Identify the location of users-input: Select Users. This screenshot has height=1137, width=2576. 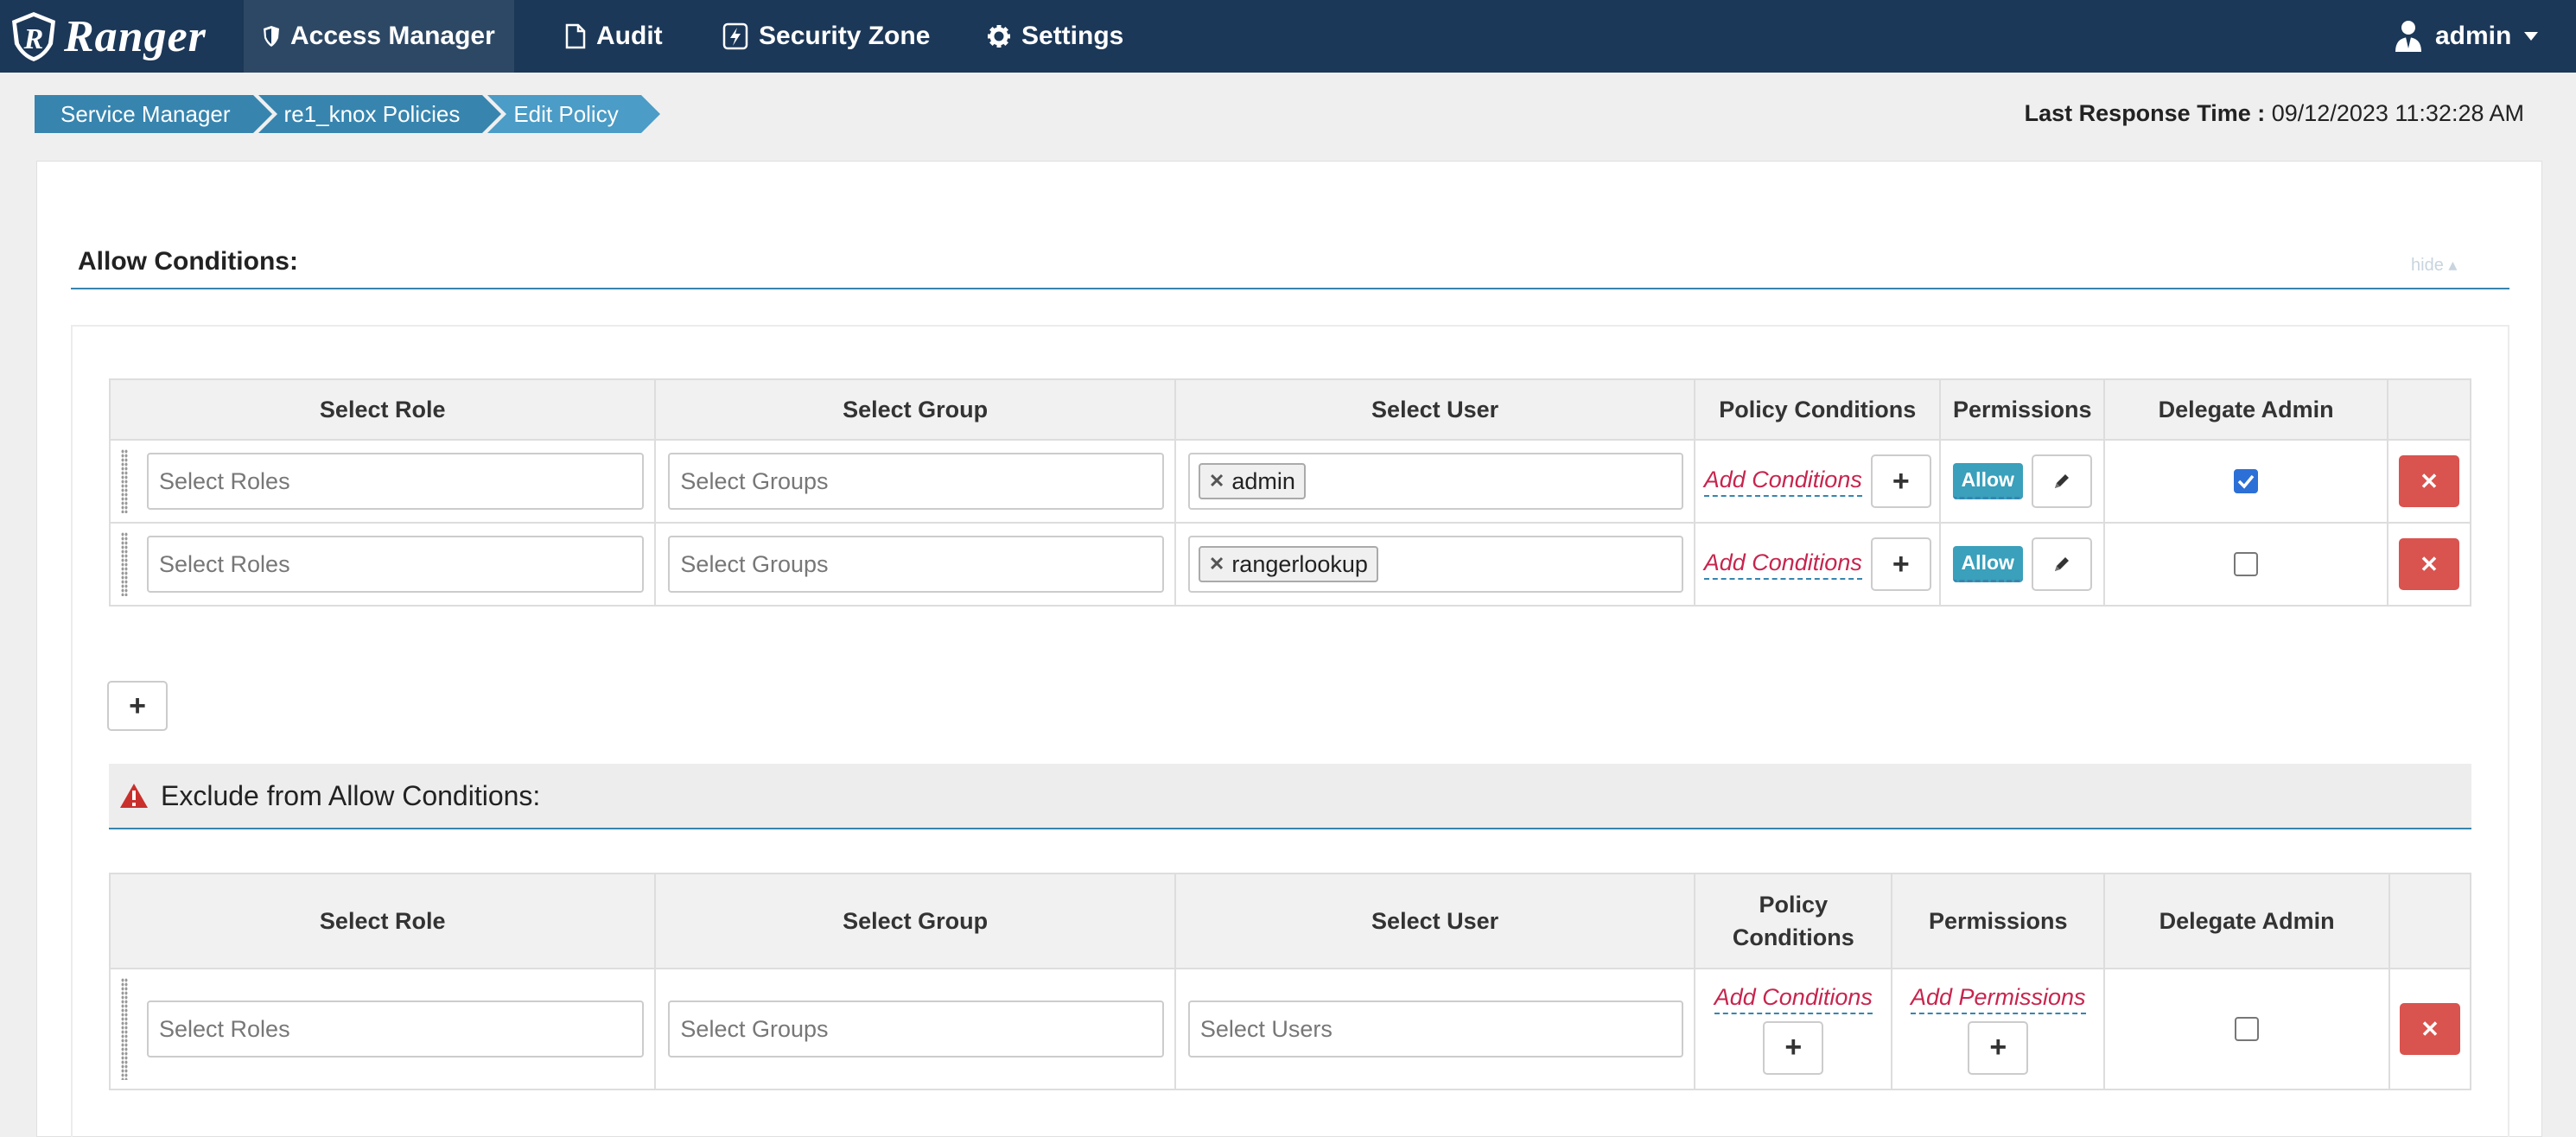
(1436, 1029).